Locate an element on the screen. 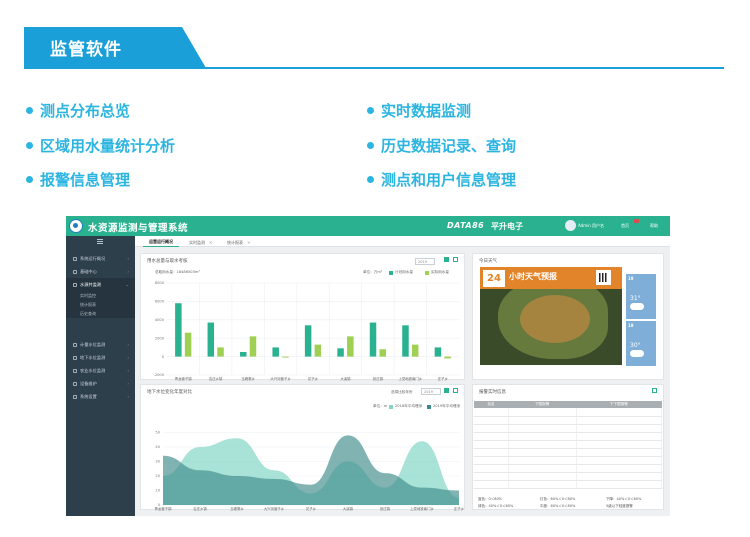  forecast-title: 小时天气预报 is located at coordinates (533, 276).